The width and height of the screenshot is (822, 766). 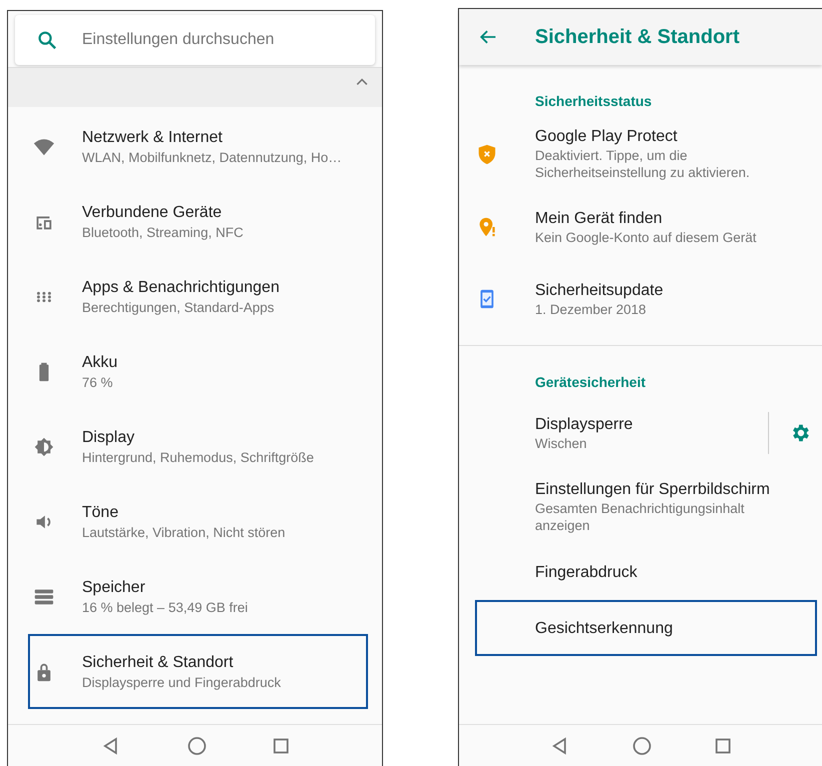 I want to click on settings-item: Einstellungen für Sperrbildschirm Gesamten Benachrichtigungsinhalt anzeigen, so click(x=646, y=506).